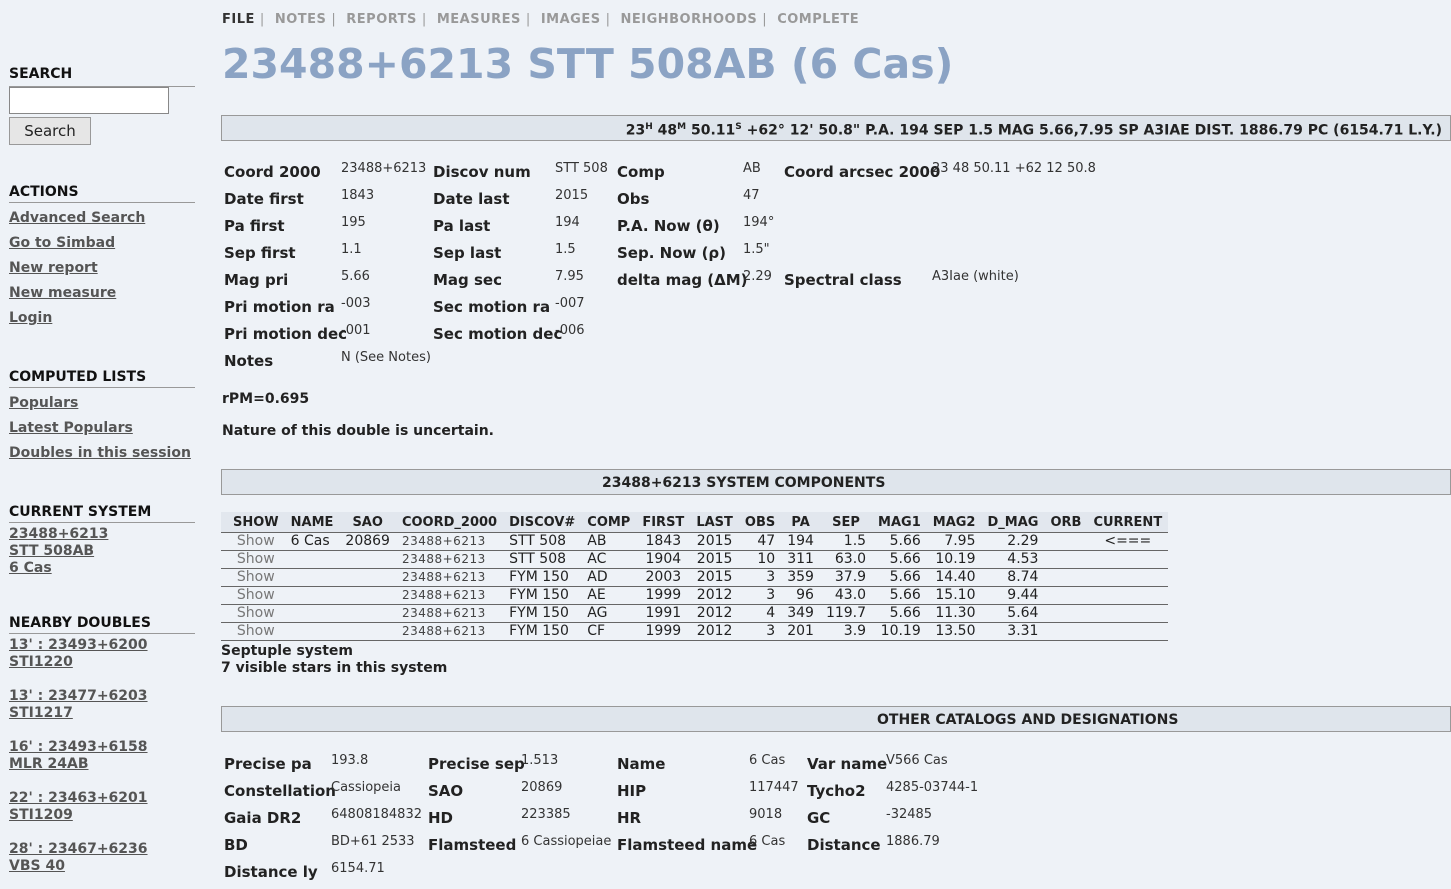  I want to click on login-link: Login, so click(30, 318).